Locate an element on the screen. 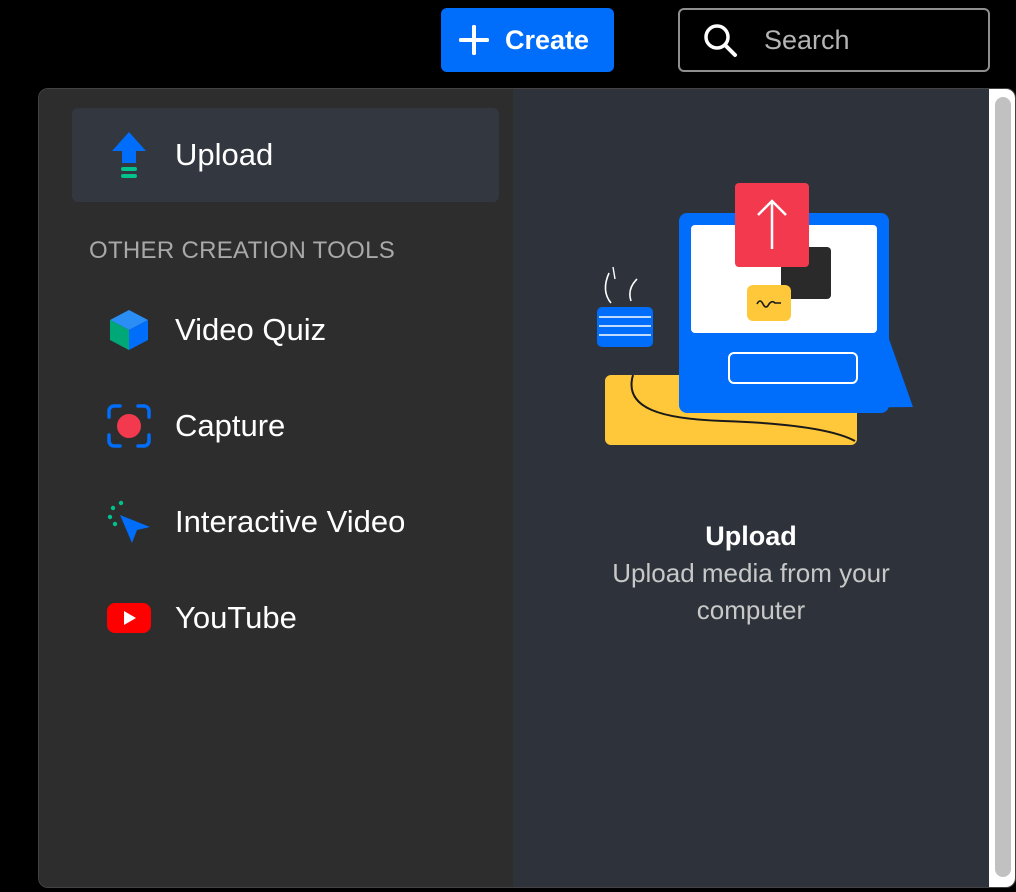  create-button-label: Create is located at coordinates (547, 39).